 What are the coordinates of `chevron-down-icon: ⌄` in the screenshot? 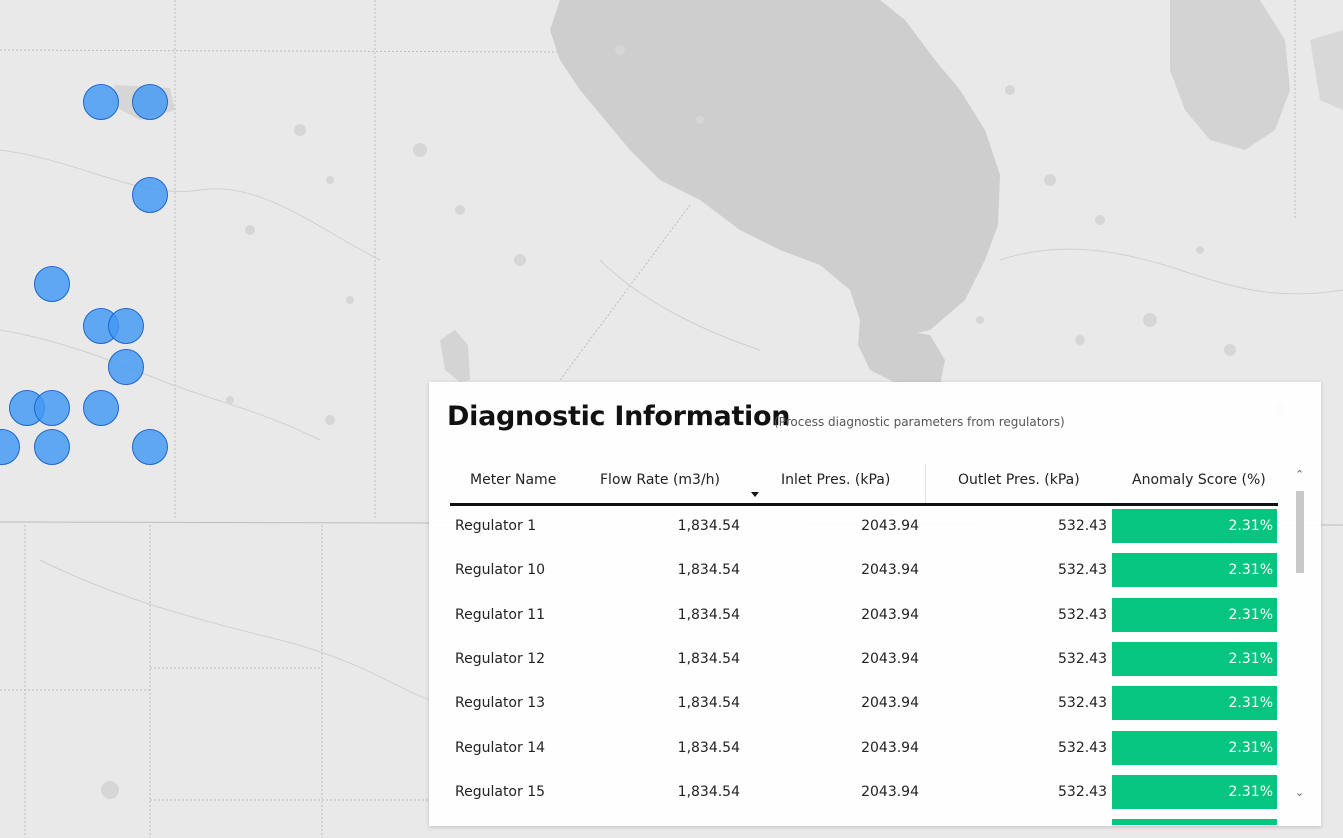 It's located at (1299, 792).